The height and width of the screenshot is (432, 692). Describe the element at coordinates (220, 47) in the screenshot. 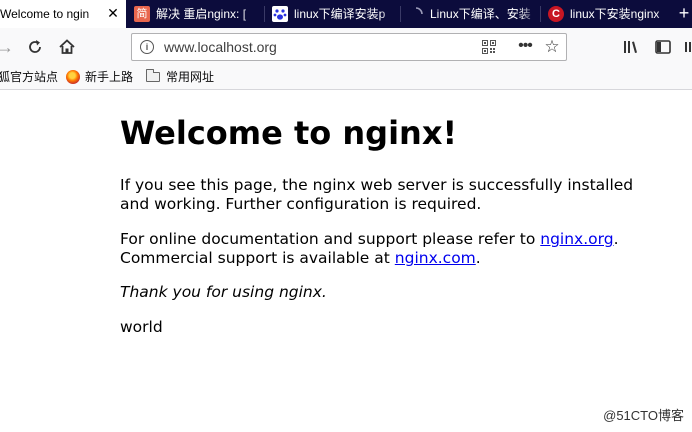

I see `url-text: www.localhost.org` at that location.